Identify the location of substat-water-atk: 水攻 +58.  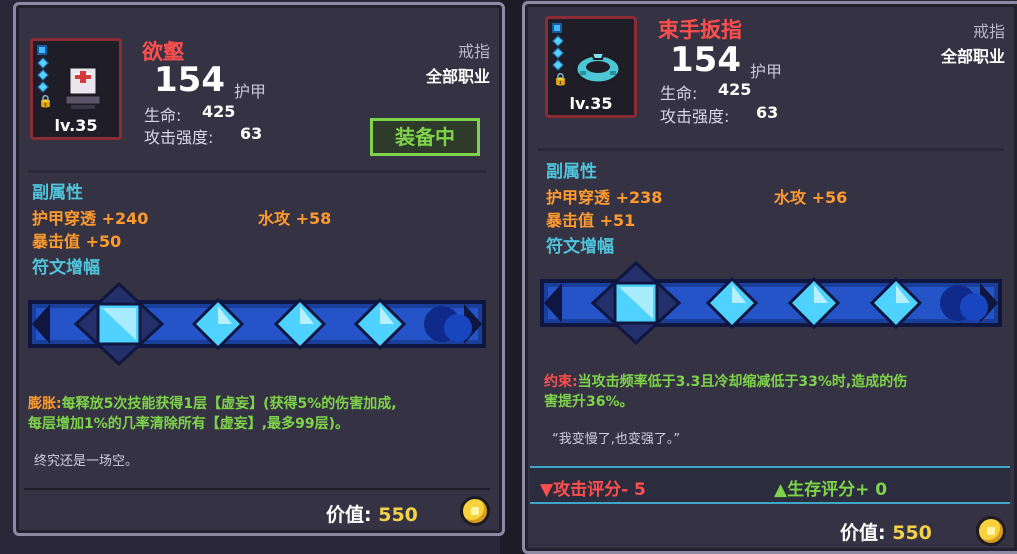
(295, 218).